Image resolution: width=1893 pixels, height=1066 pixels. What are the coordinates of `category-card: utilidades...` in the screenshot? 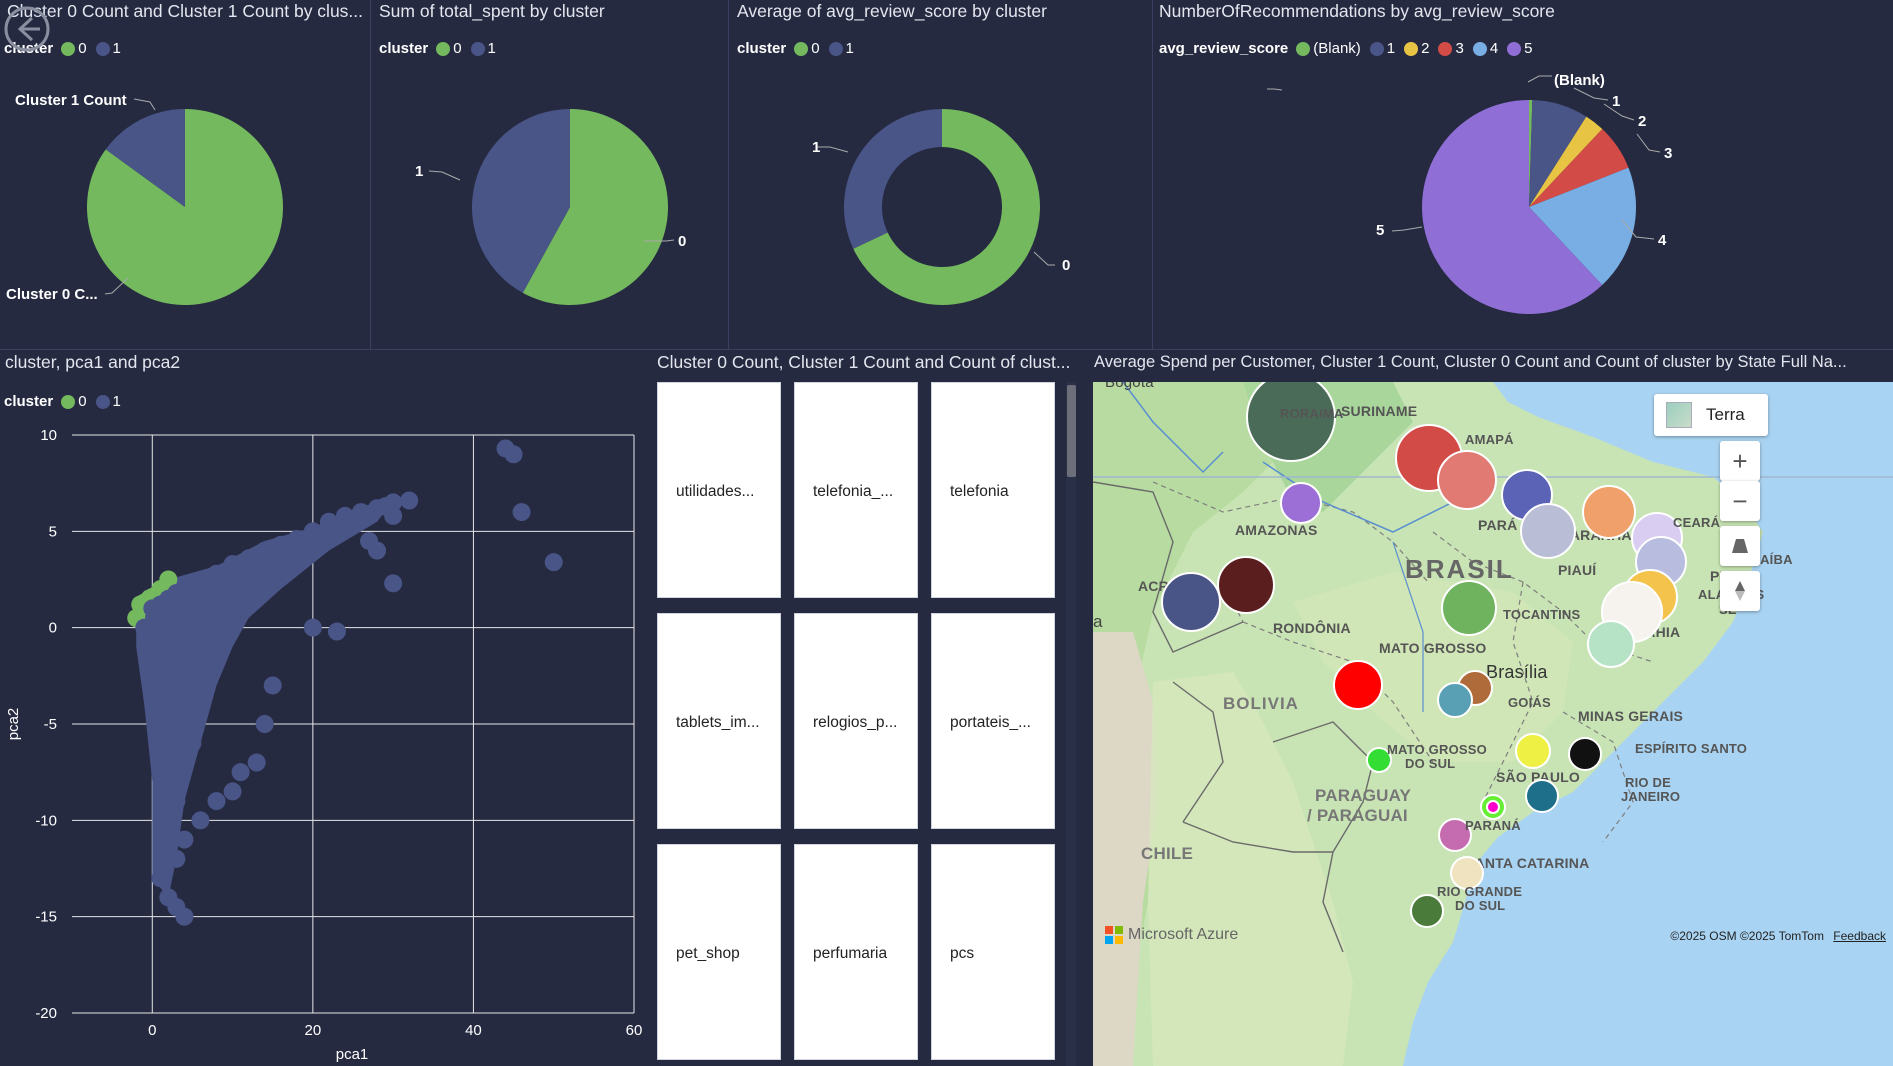 It's located at (719, 490).